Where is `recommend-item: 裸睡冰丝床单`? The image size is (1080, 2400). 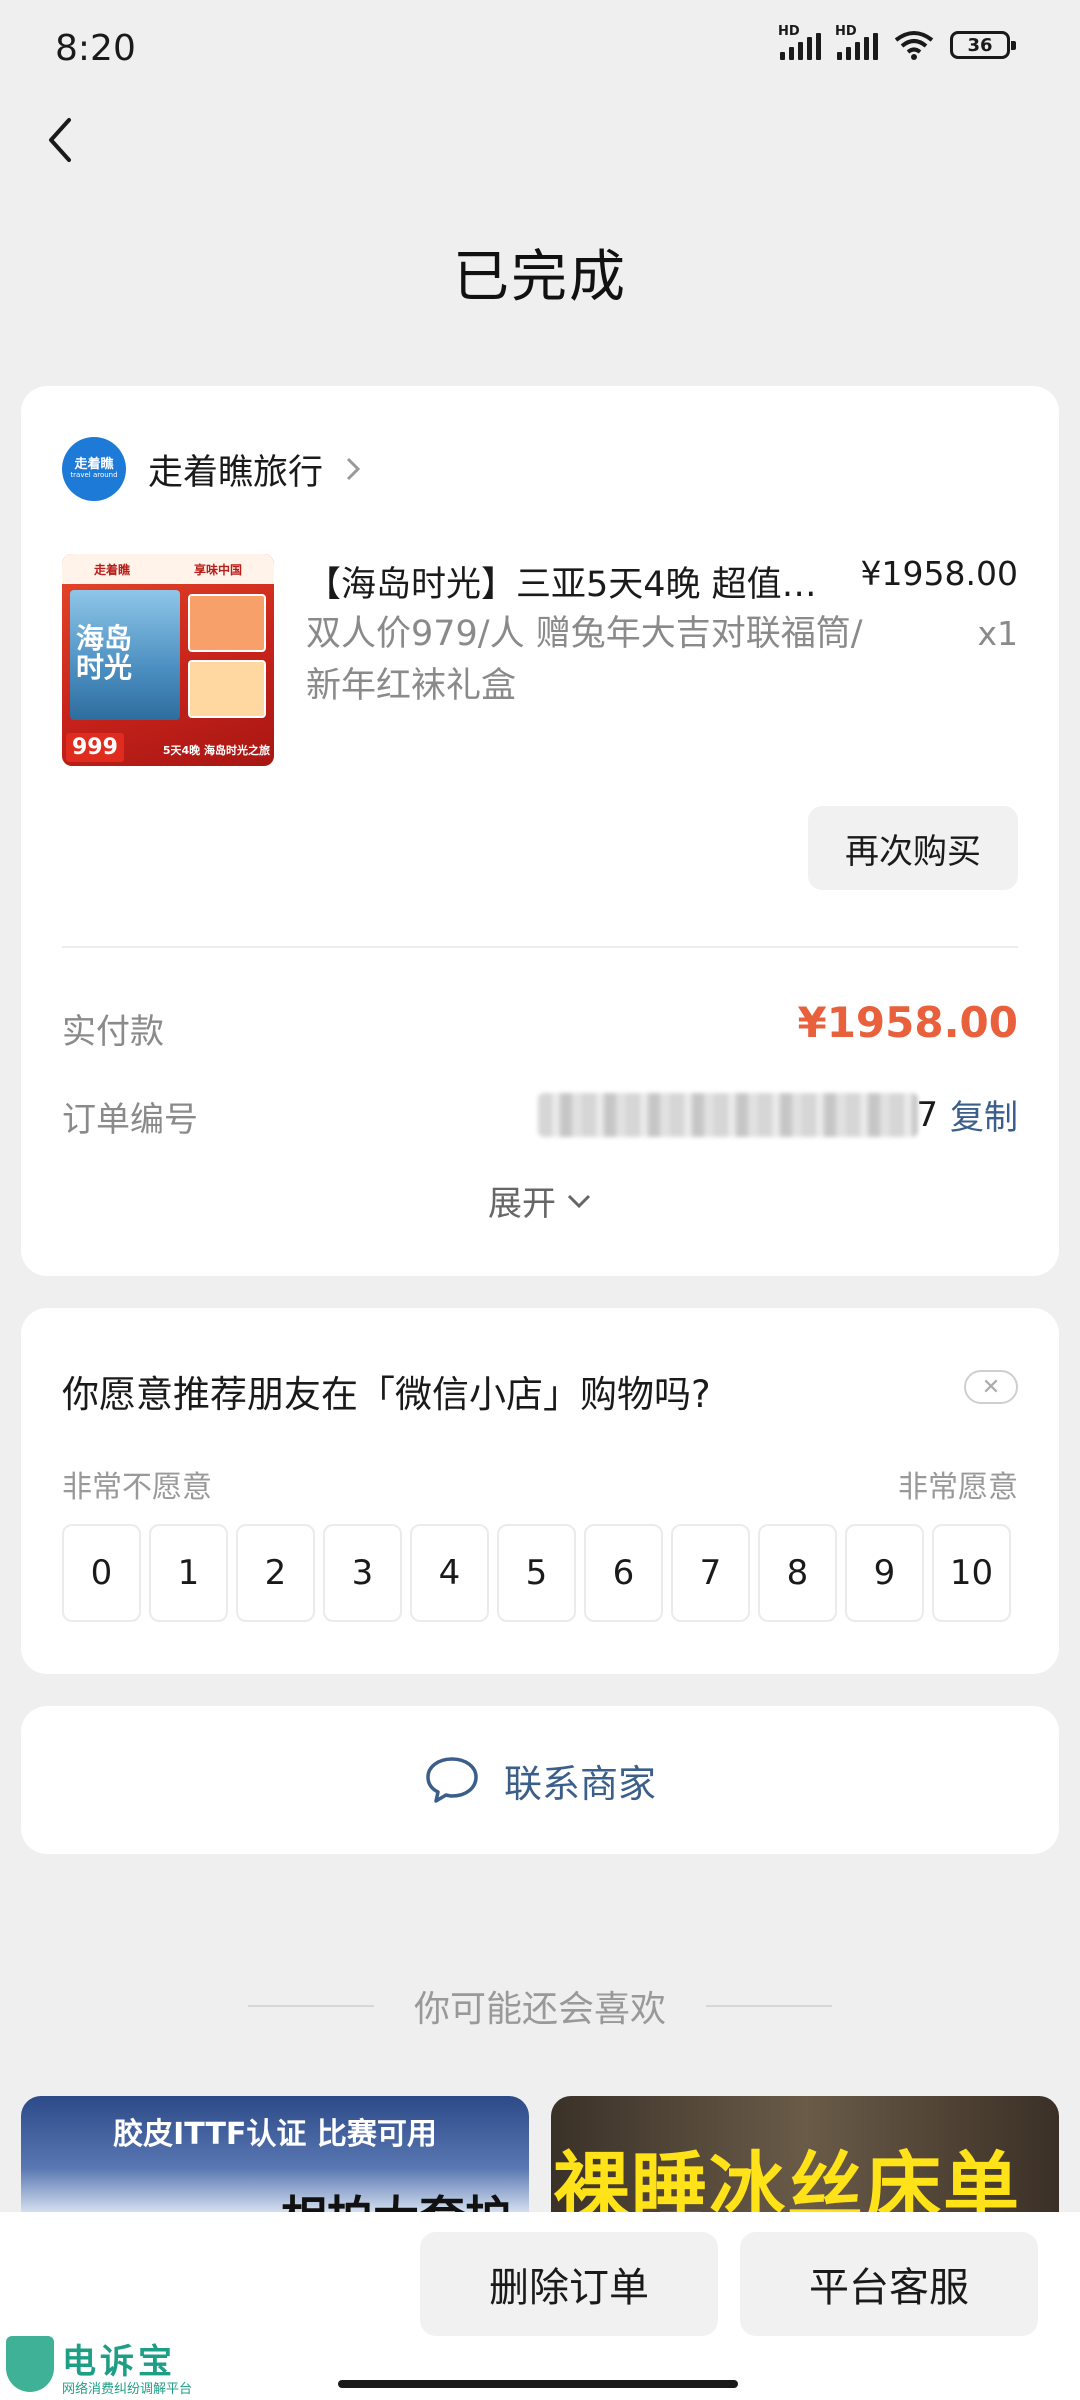
recommend-item: 裸睡冰丝床单 is located at coordinates (805, 2156).